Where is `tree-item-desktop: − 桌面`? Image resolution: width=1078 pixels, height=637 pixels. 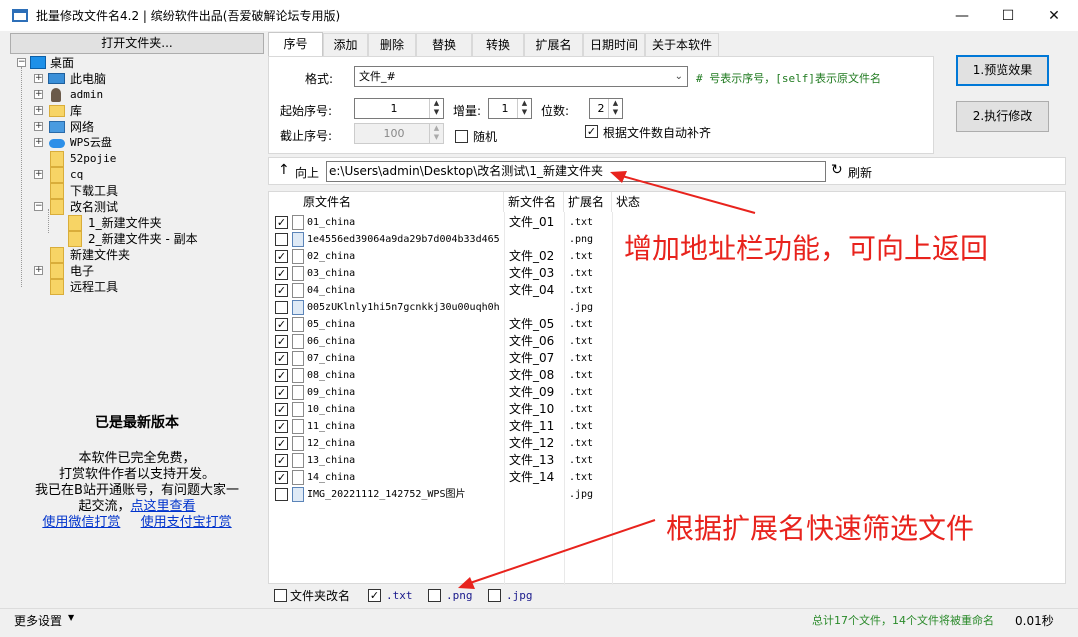
tree-item-desktop: − 桌面 is located at coordinates (134, 63).